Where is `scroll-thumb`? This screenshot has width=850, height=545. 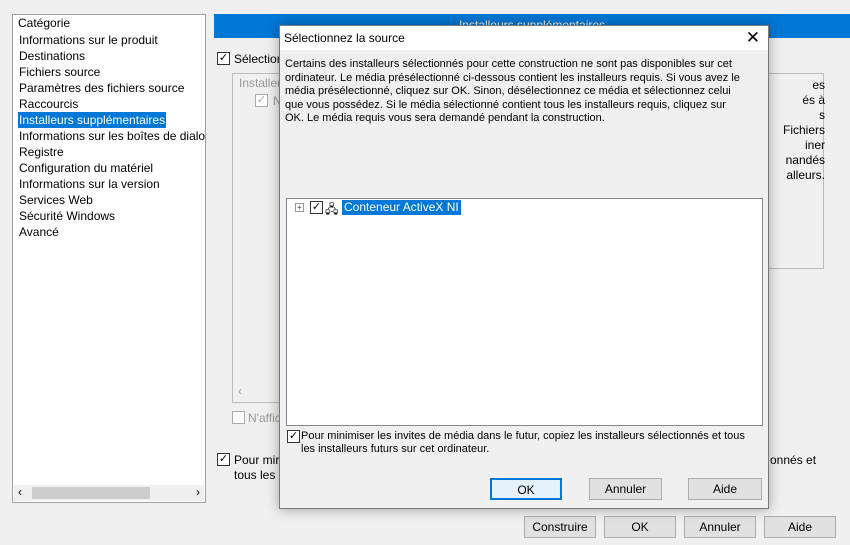 scroll-thumb is located at coordinates (91, 493).